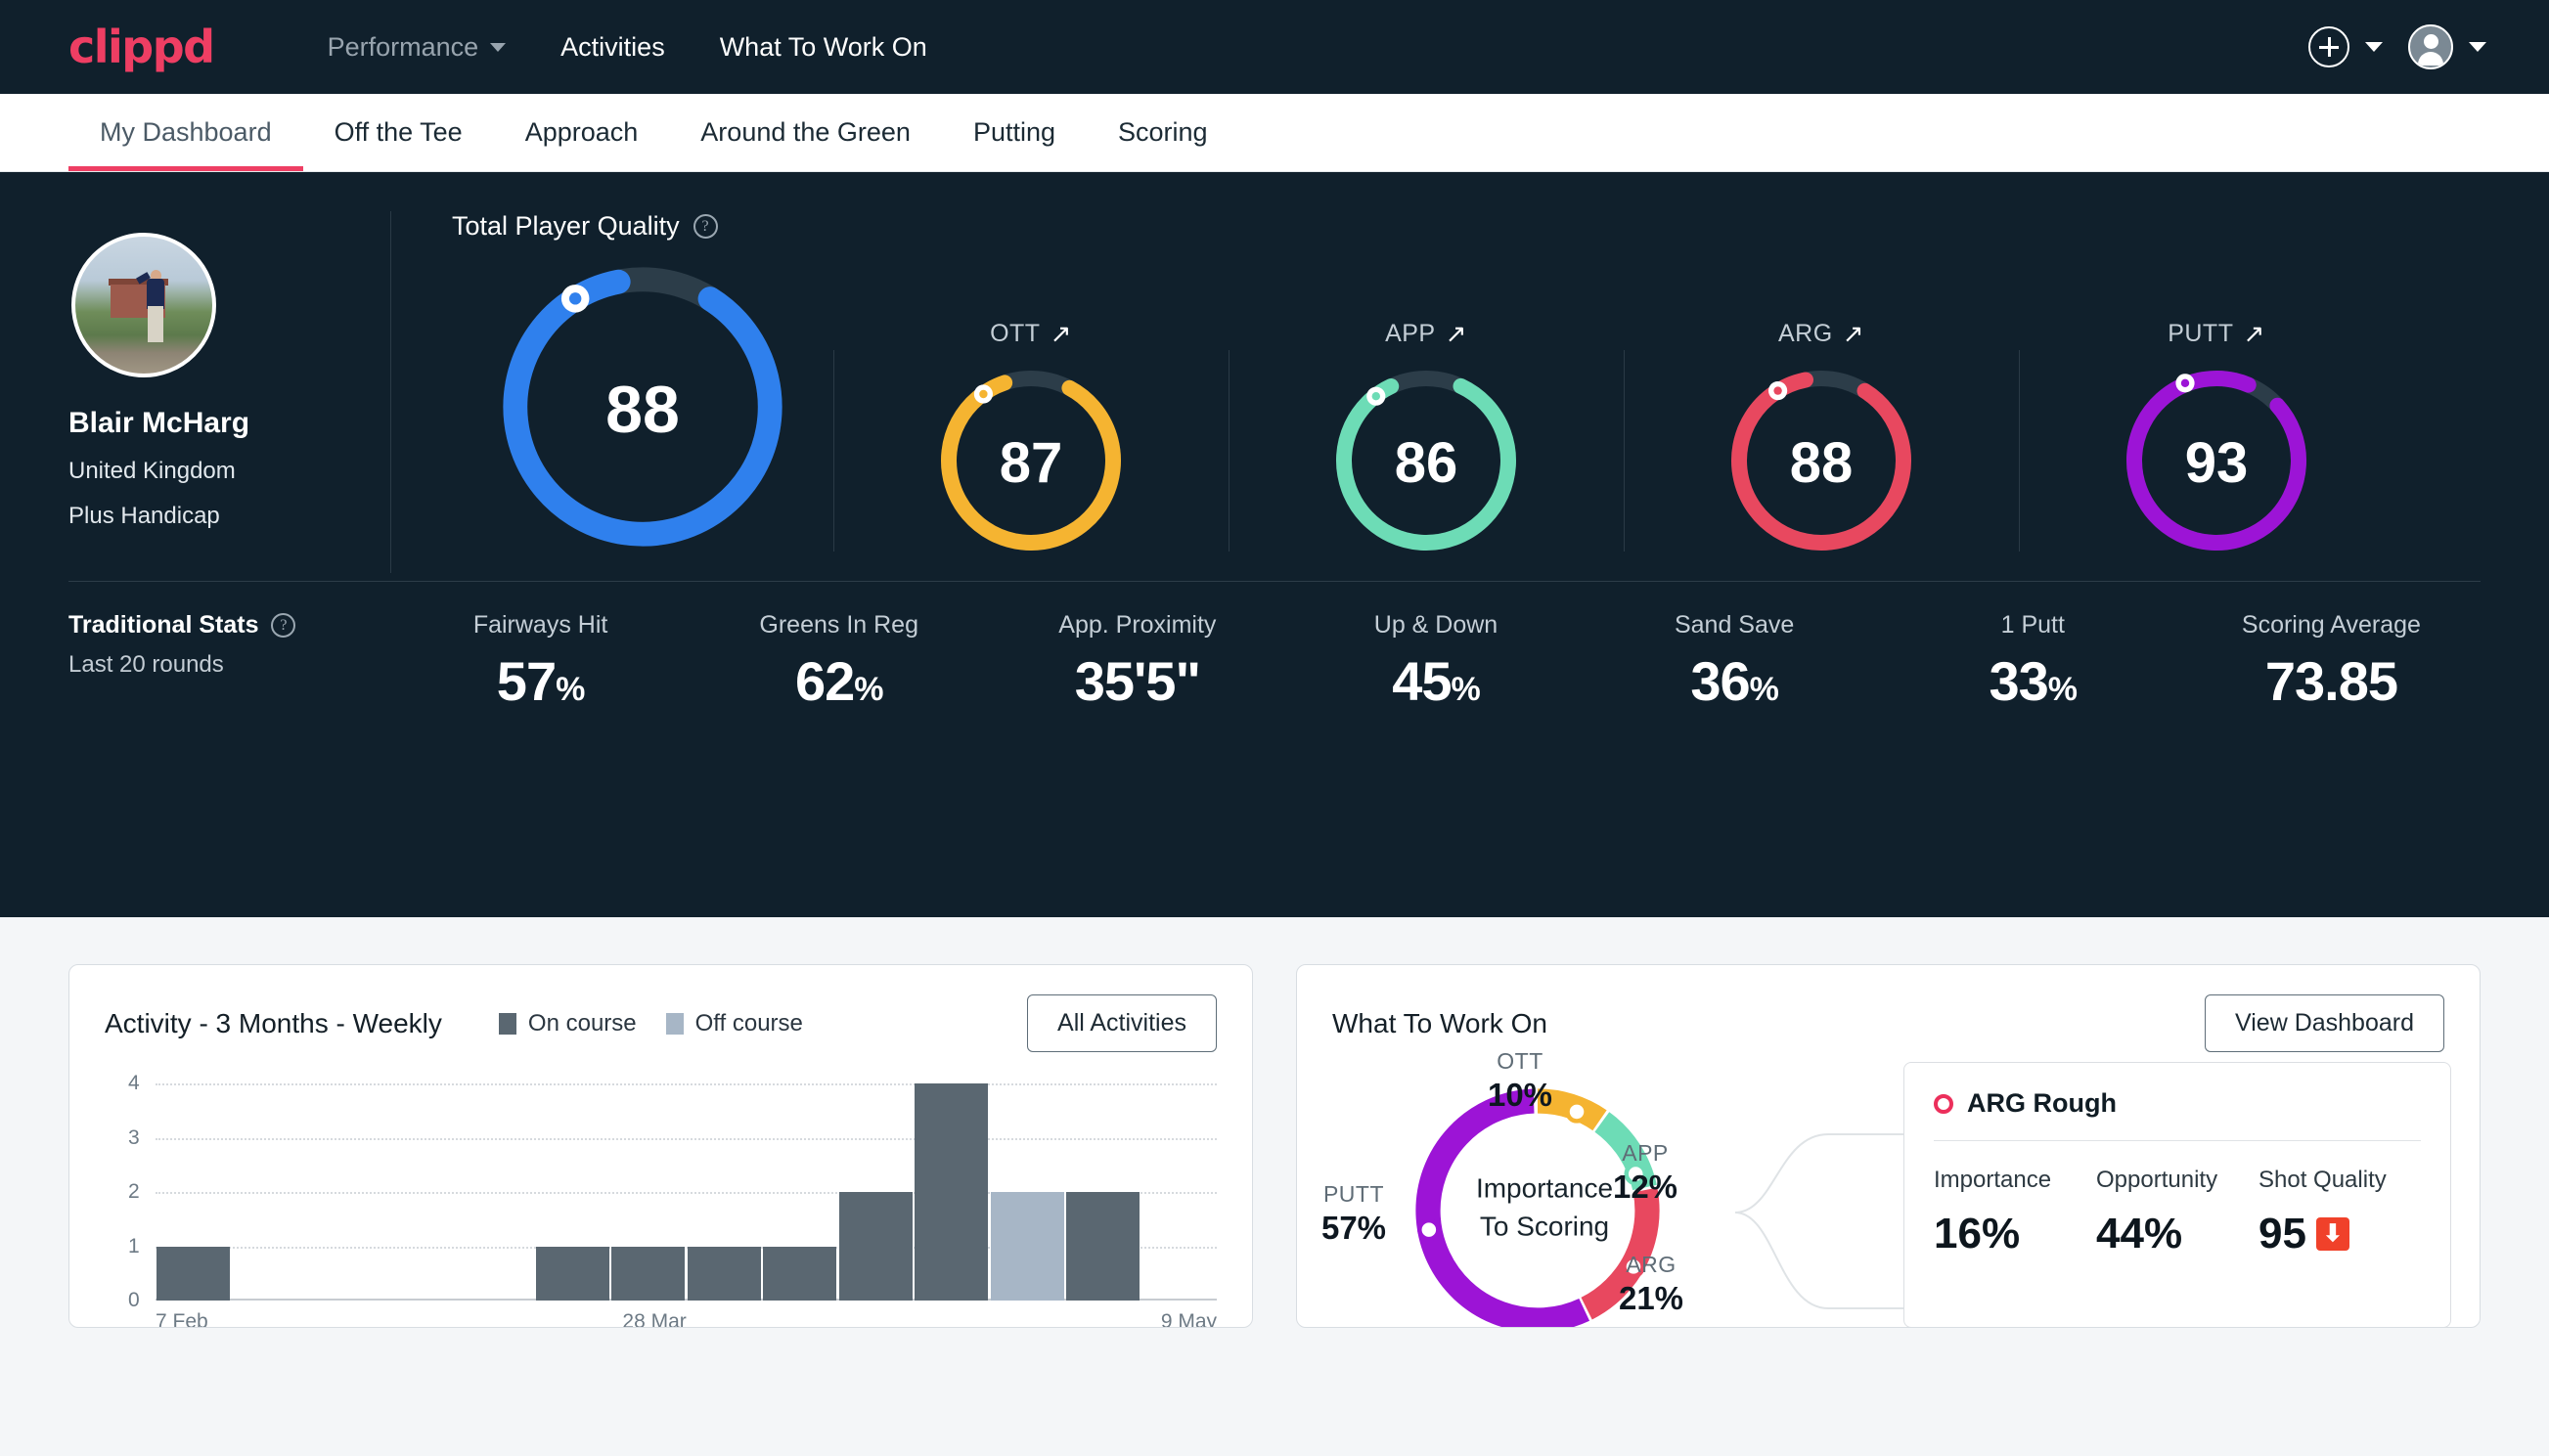 This screenshot has height=1456, width=2549. What do you see at coordinates (1645, 1172) in the screenshot?
I see `donut-label-app: APP 12%` at bounding box center [1645, 1172].